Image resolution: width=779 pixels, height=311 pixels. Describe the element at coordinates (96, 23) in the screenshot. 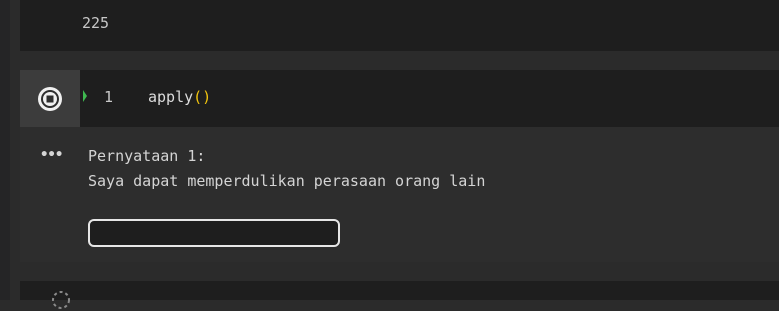

I see `output-value: 225` at that location.